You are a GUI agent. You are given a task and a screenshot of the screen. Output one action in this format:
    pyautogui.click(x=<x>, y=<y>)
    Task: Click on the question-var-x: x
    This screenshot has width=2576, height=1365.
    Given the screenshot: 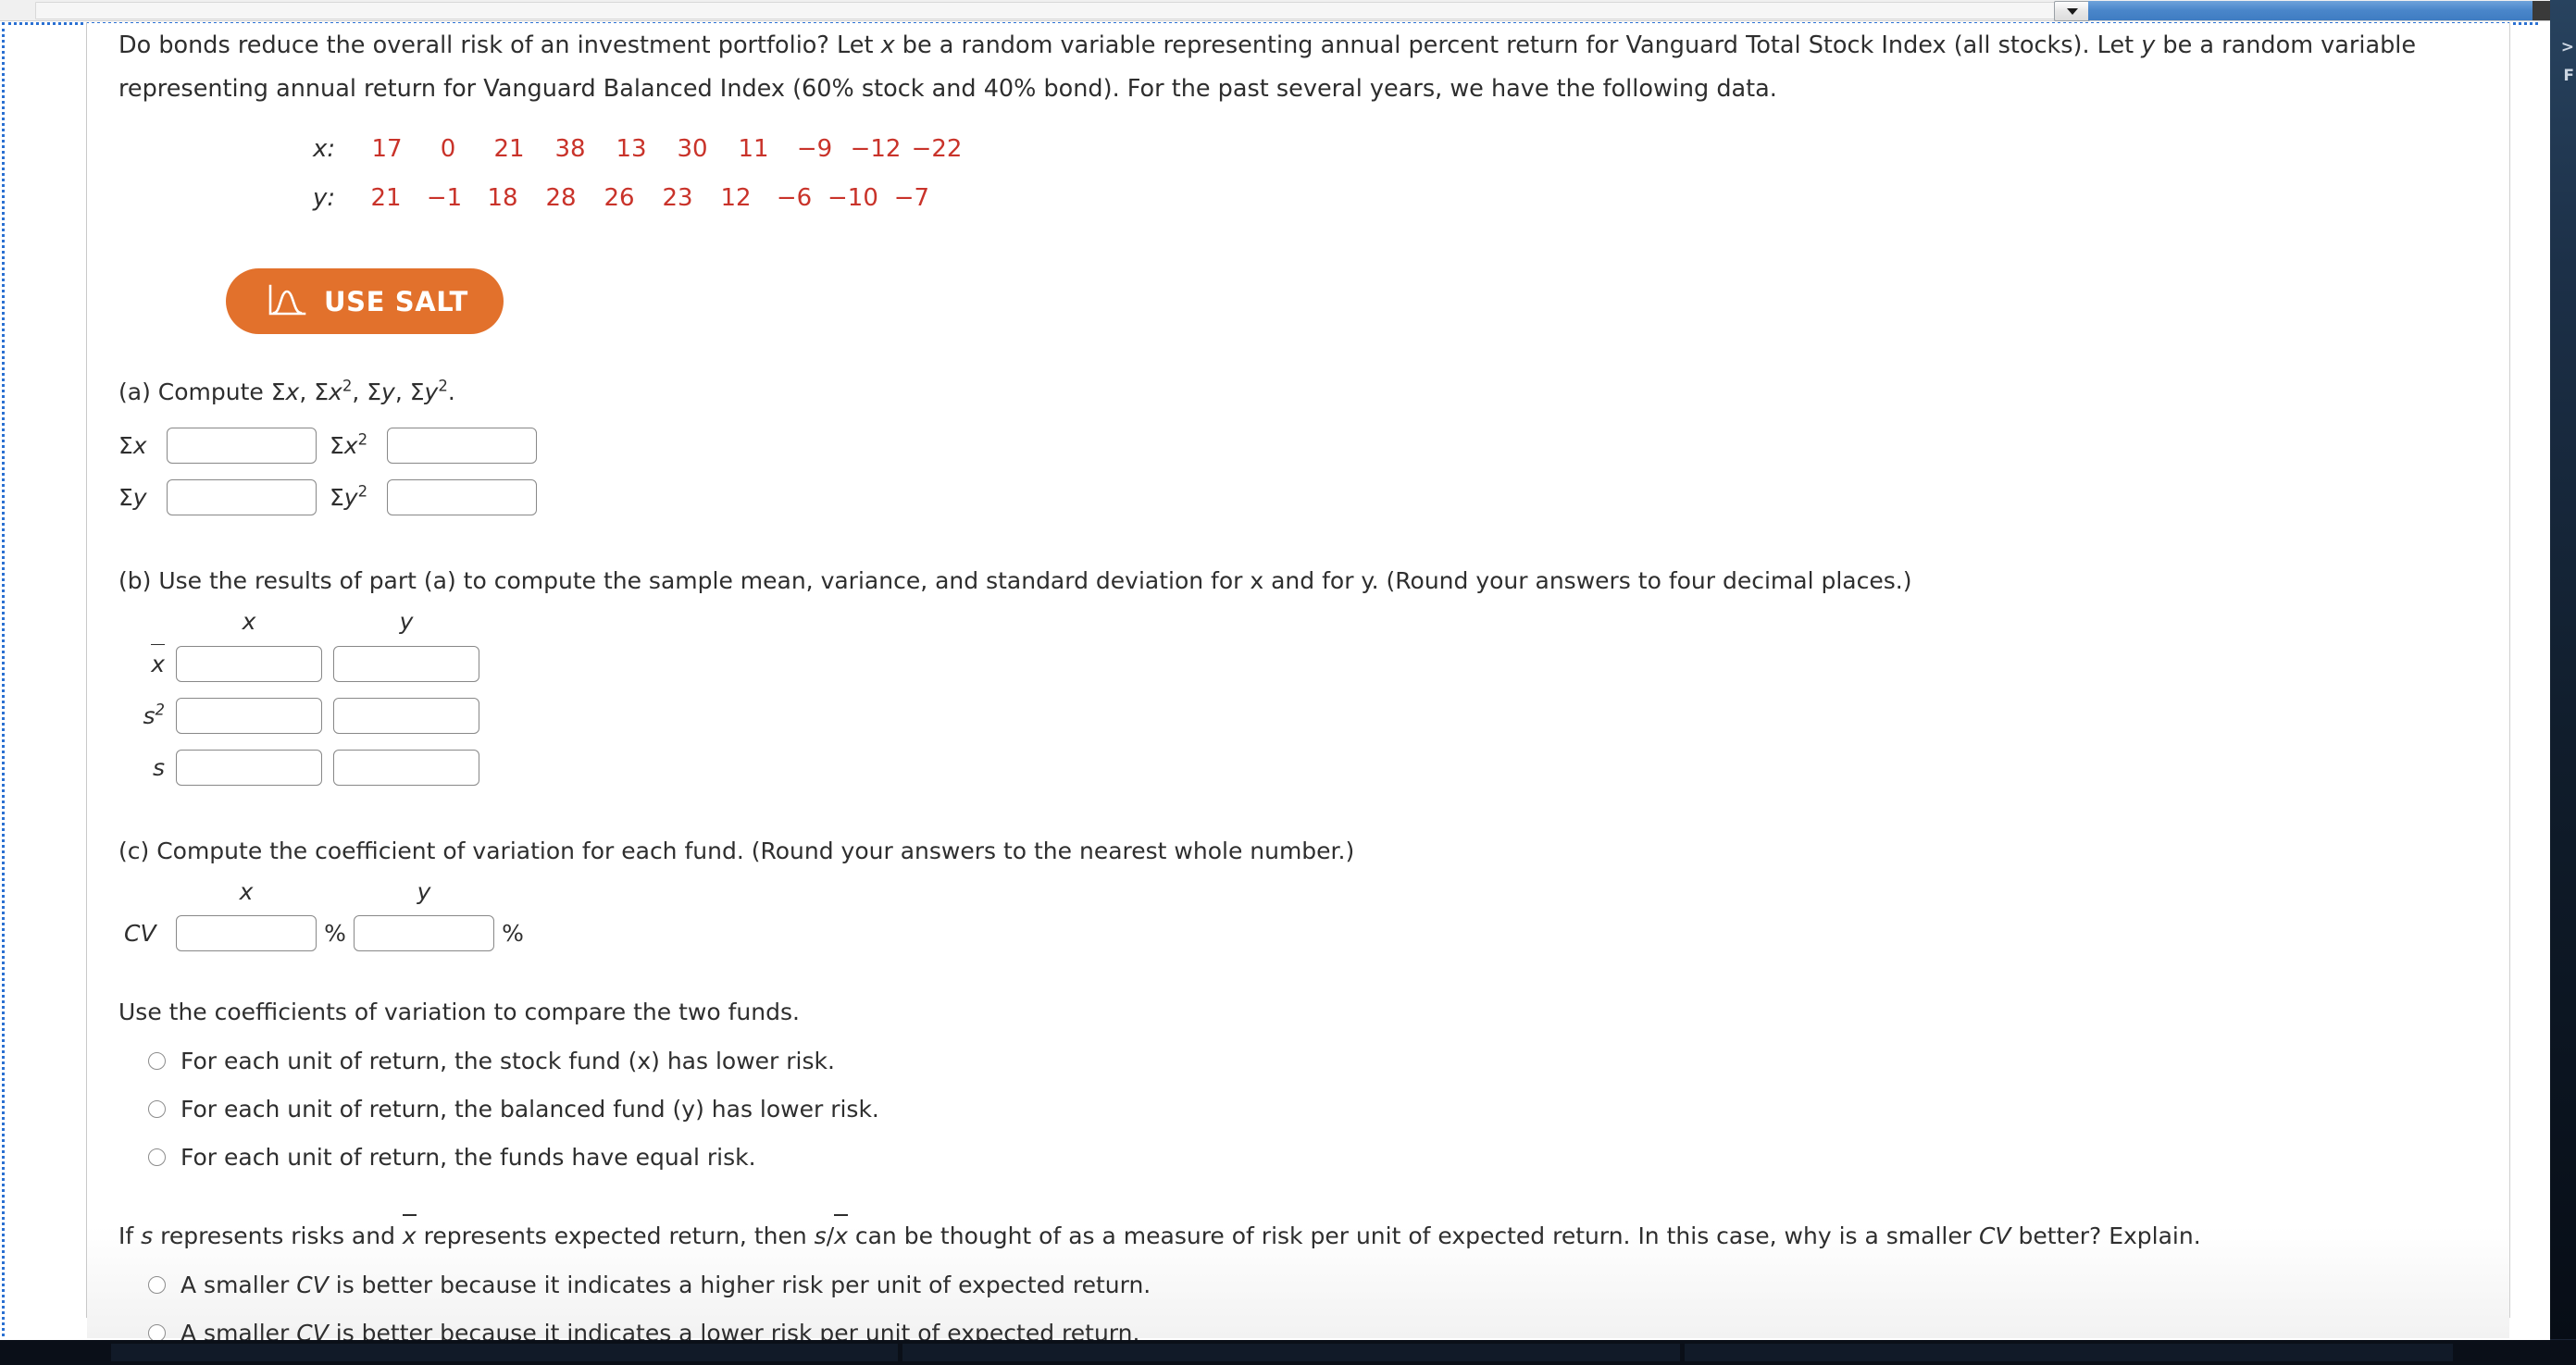 What is the action you would take?
    pyautogui.click(x=887, y=45)
    